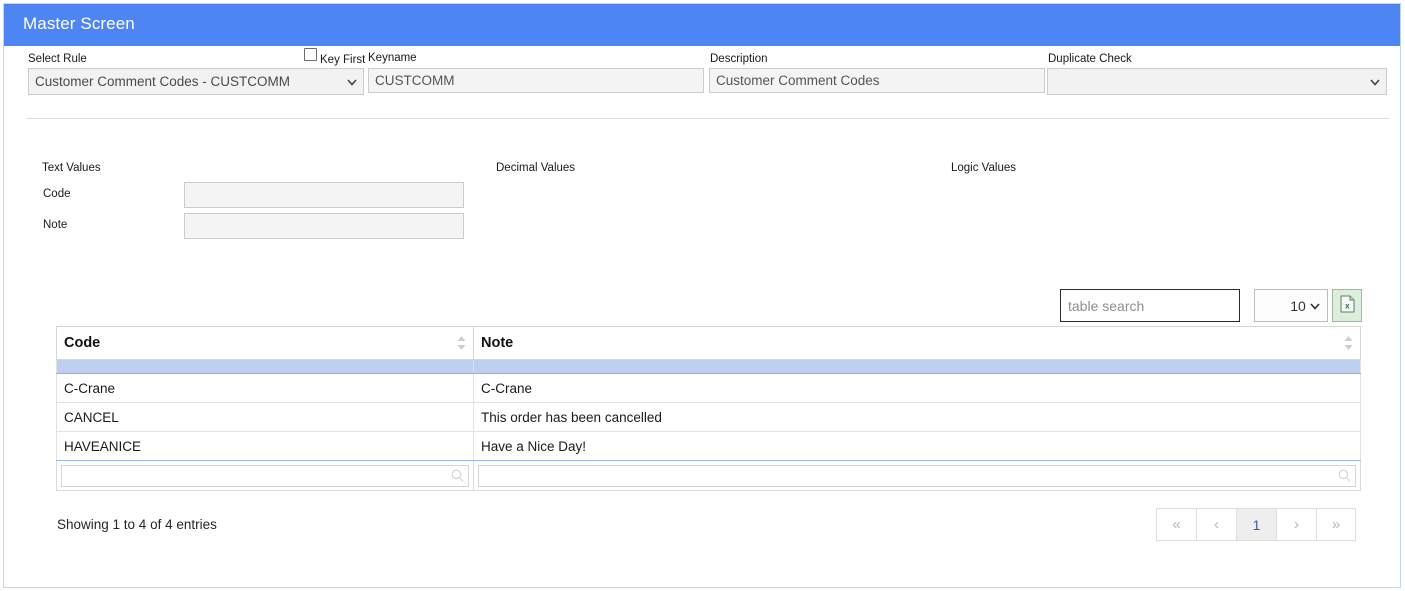 This screenshot has width=1405, height=591. I want to click on keyname-input, so click(536, 80).